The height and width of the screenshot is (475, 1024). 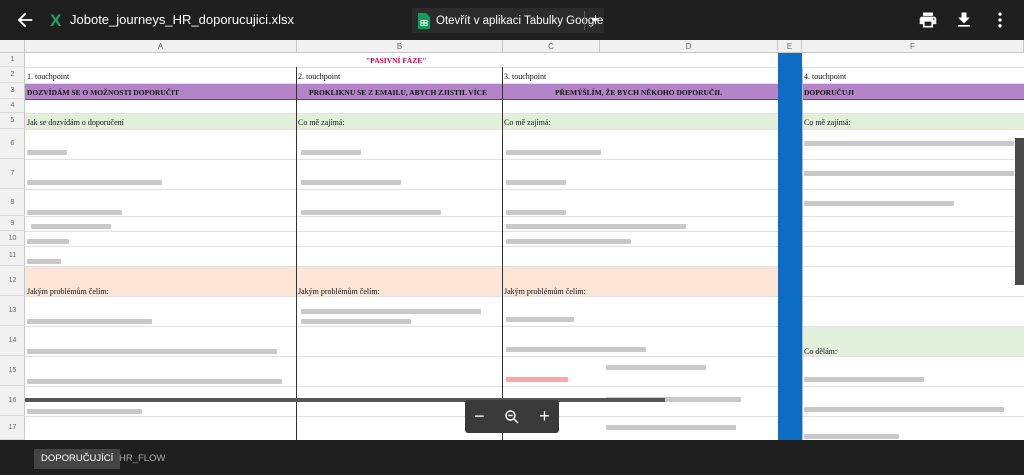 I want to click on row-header: 6, so click(x=12, y=144).